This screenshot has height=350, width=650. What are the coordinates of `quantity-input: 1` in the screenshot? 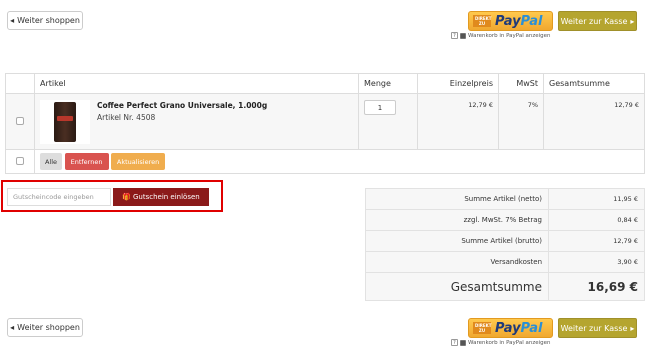 It's located at (380, 107).